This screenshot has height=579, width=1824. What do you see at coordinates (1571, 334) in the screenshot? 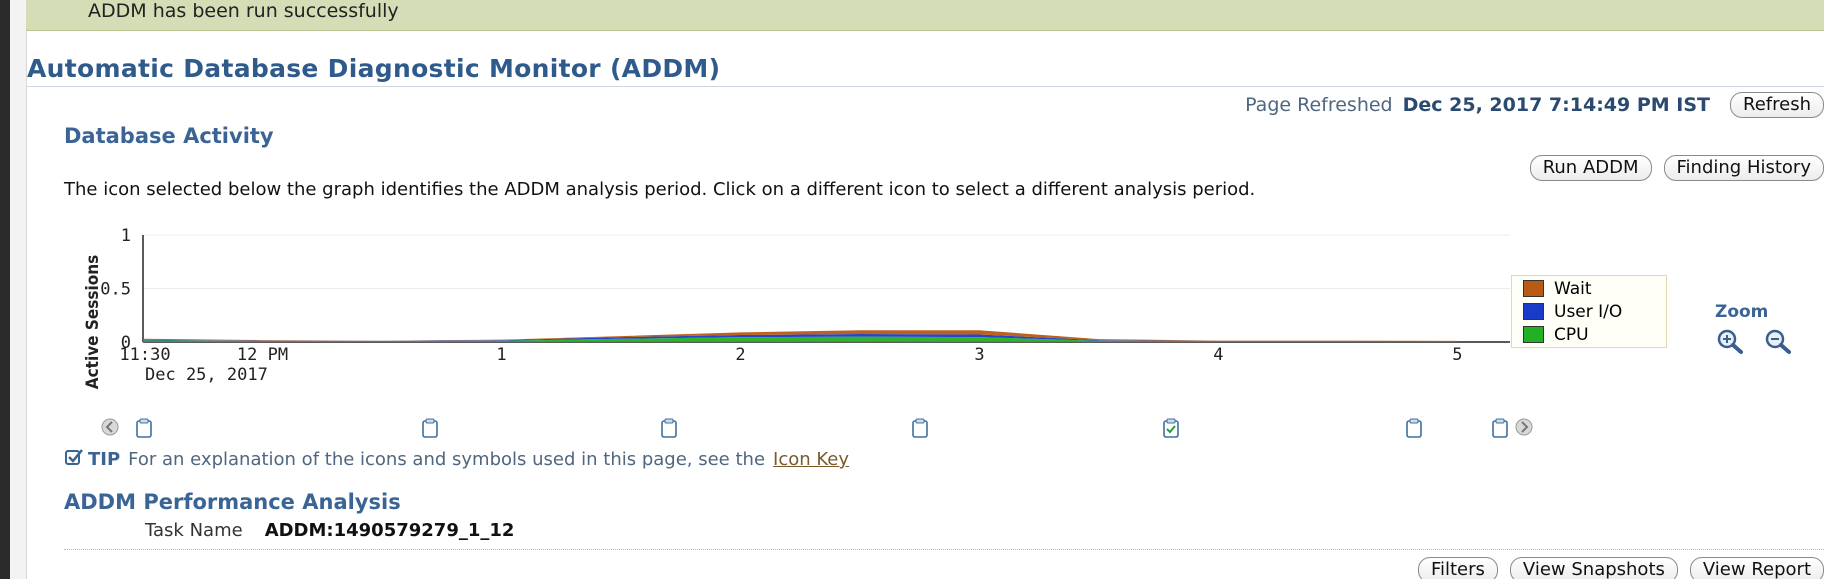
I see `legend-label-cpu: CPU` at bounding box center [1571, 334].